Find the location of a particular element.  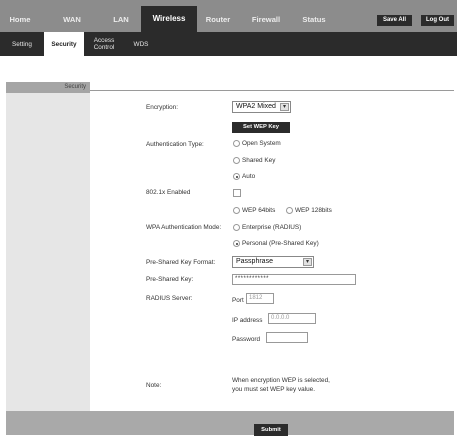

psk-format-select: Passphrase ▾ is located at coordinates (273, 262).